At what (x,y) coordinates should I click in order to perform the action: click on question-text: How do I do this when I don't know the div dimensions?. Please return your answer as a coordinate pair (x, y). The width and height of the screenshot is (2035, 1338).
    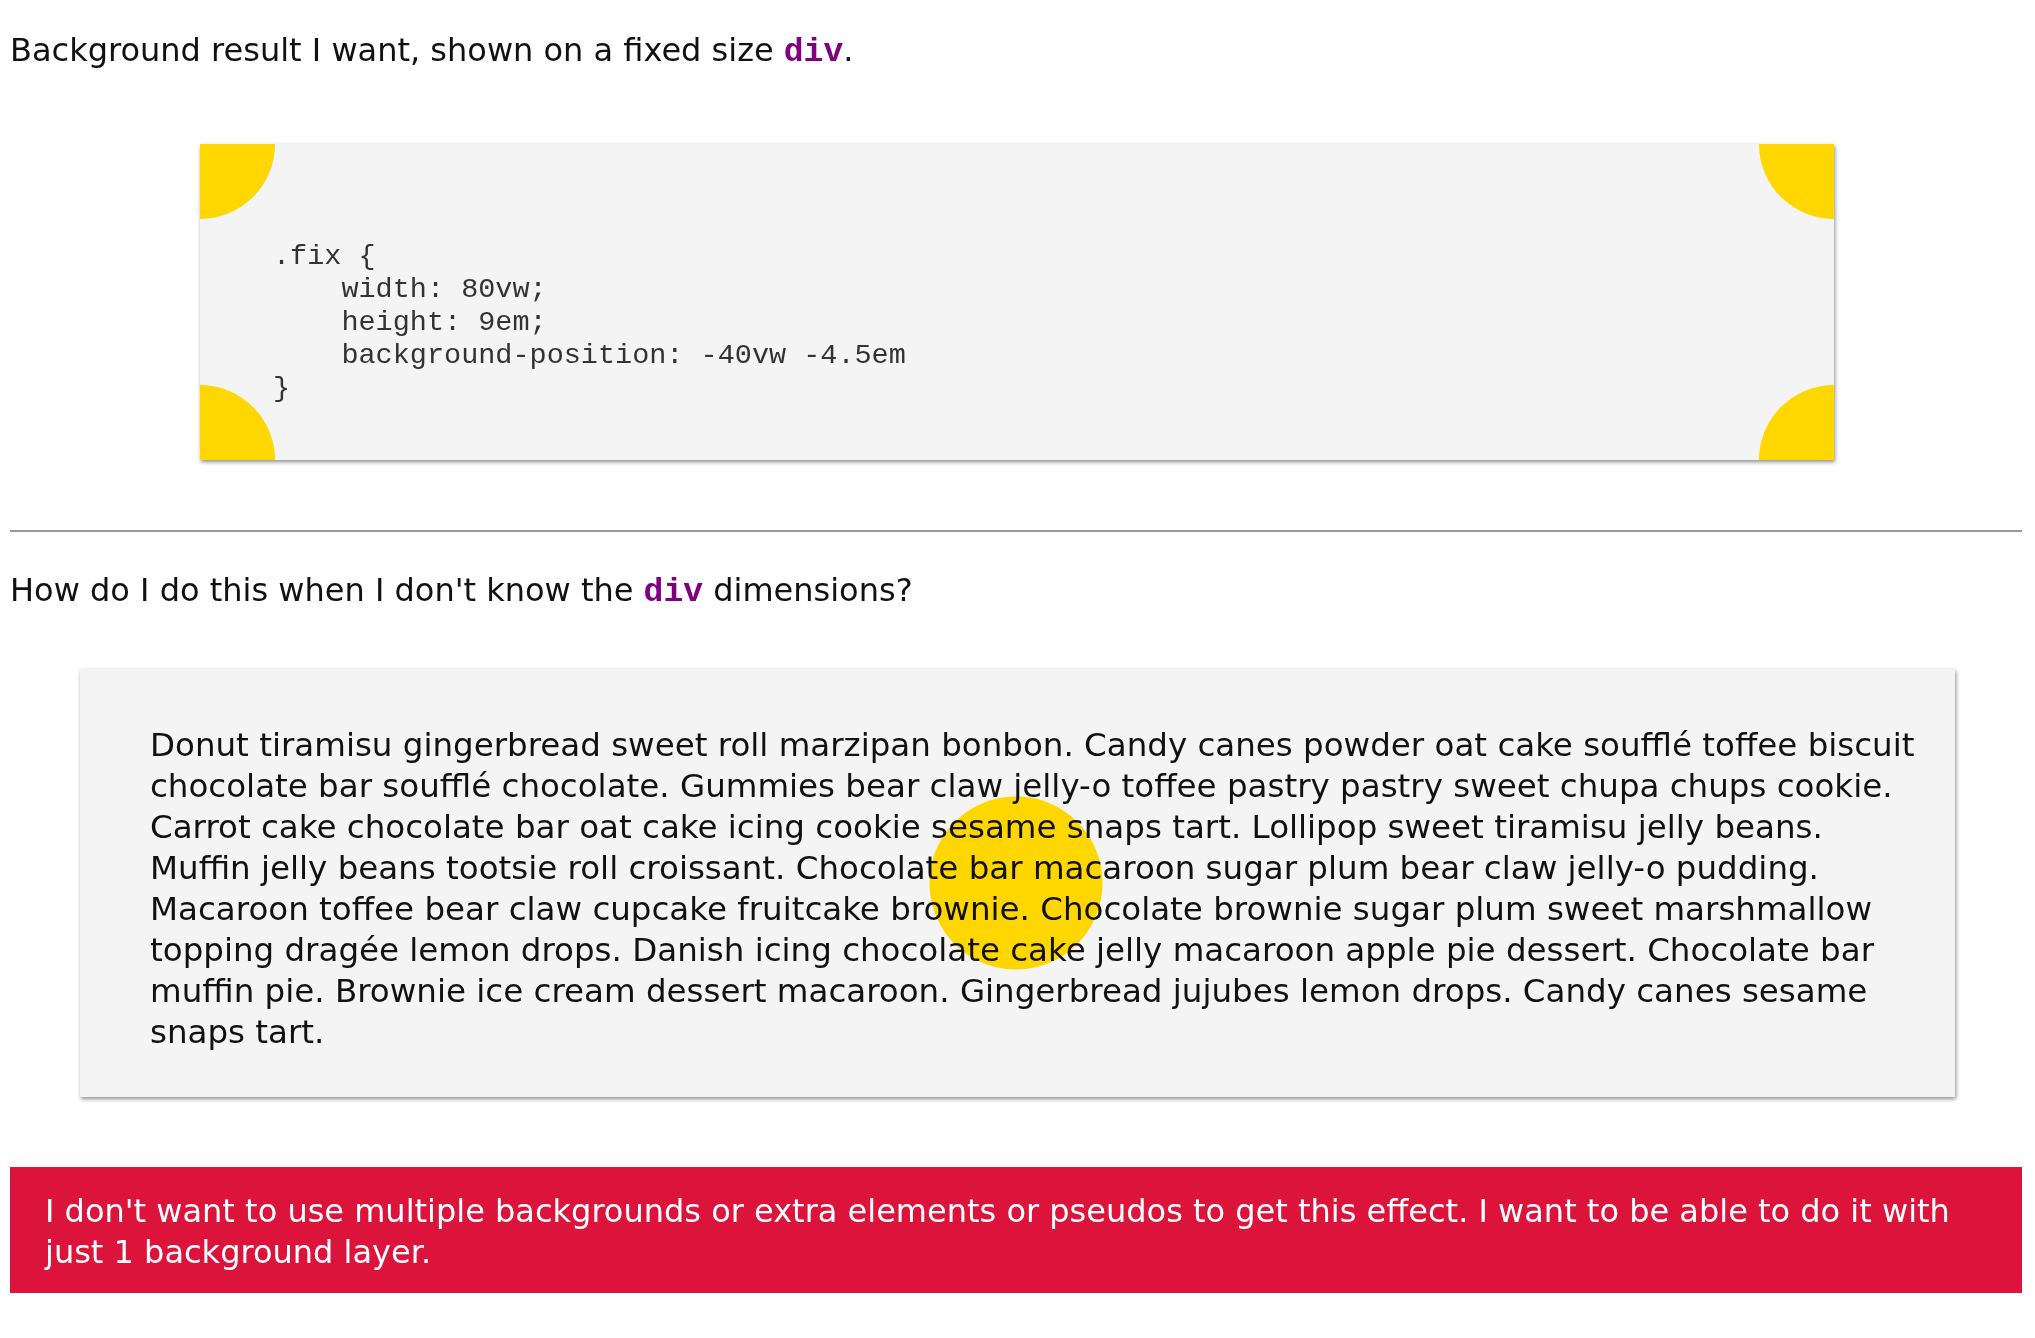
    Looking at the image, I should click on (462, 591).